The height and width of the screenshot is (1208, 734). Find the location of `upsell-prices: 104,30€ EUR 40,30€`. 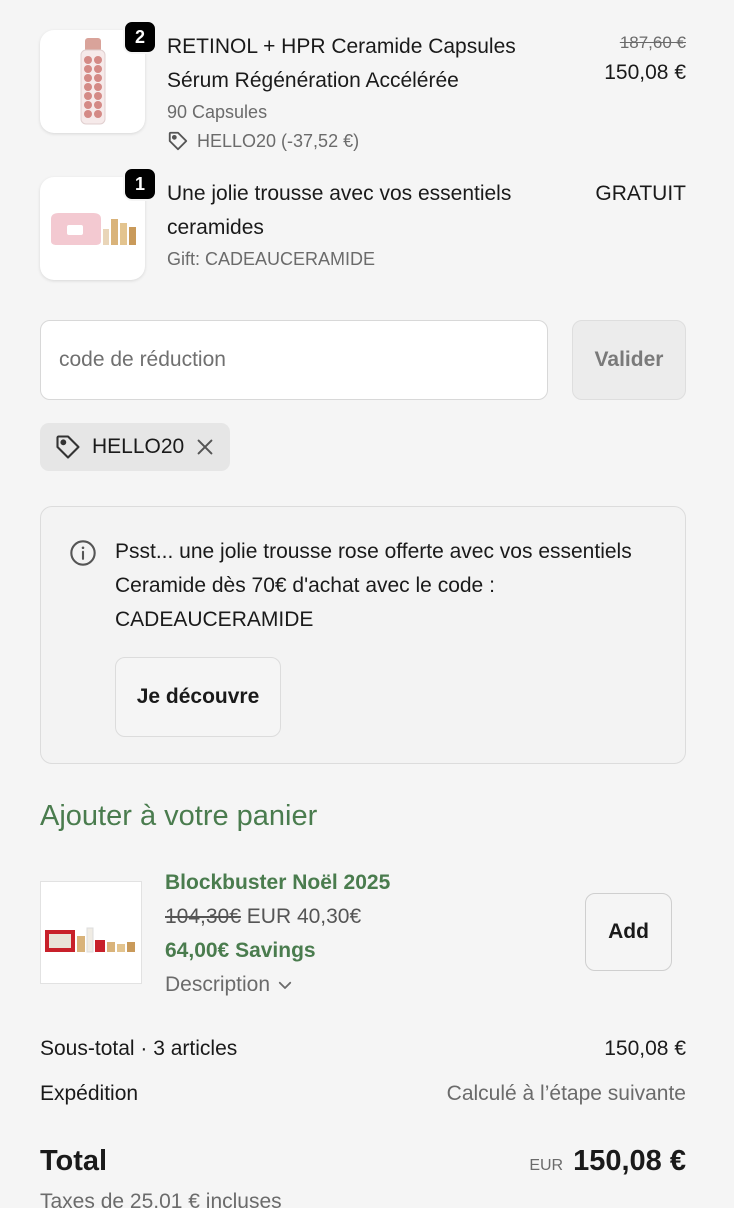

upsell-prices: 104,30€ EUR 40,30€ is located at coordinates (277, 917).